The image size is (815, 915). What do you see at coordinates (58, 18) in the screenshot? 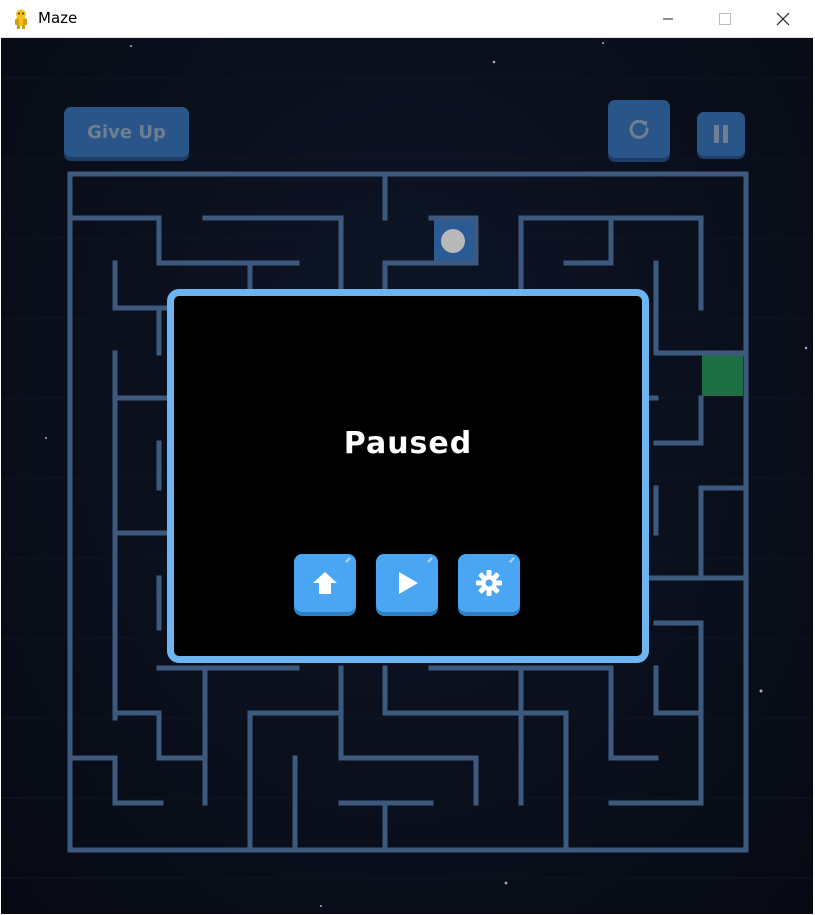
I see `window-title: Maze` at bounding box center [58, 18].